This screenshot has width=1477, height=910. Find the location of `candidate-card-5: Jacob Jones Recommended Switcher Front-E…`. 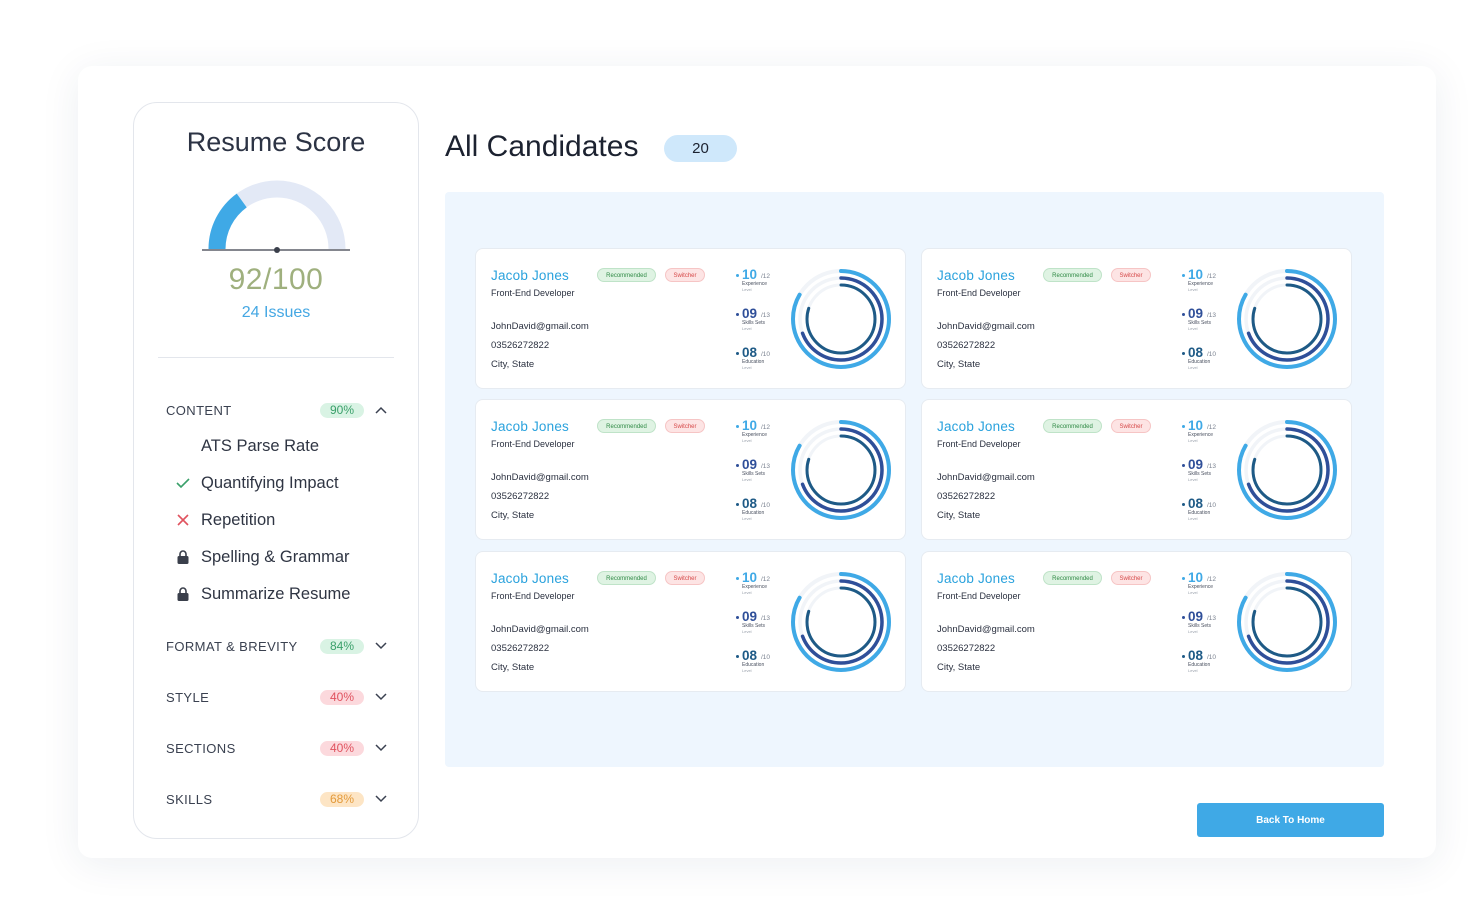

candidate-card-5: Jacob Jones Recommended Switcher Front-E… is located at coordinates (690, 621).